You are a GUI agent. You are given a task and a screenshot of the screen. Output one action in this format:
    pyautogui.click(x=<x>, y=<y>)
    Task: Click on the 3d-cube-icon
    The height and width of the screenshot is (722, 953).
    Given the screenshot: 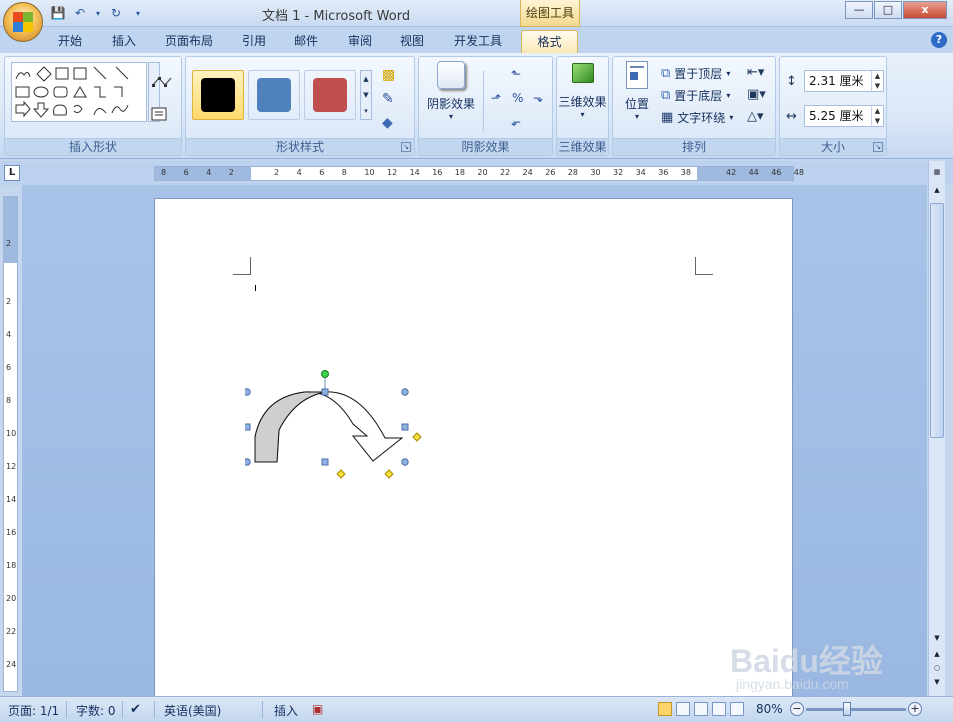 What is the action you would take?
    pyautogui.click(x=582, y=73)
    